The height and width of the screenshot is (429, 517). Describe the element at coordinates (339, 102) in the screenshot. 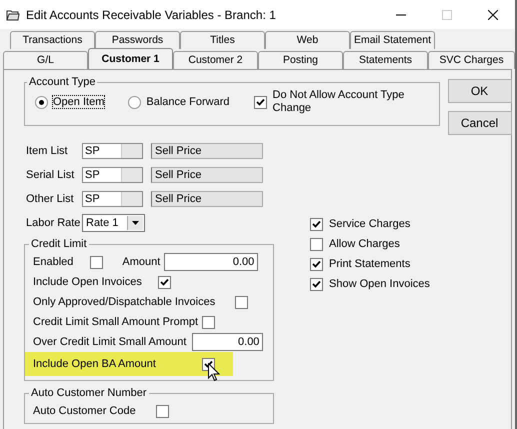

I see `checkbox-label: Do Not Allow Account Type Change` at that location.